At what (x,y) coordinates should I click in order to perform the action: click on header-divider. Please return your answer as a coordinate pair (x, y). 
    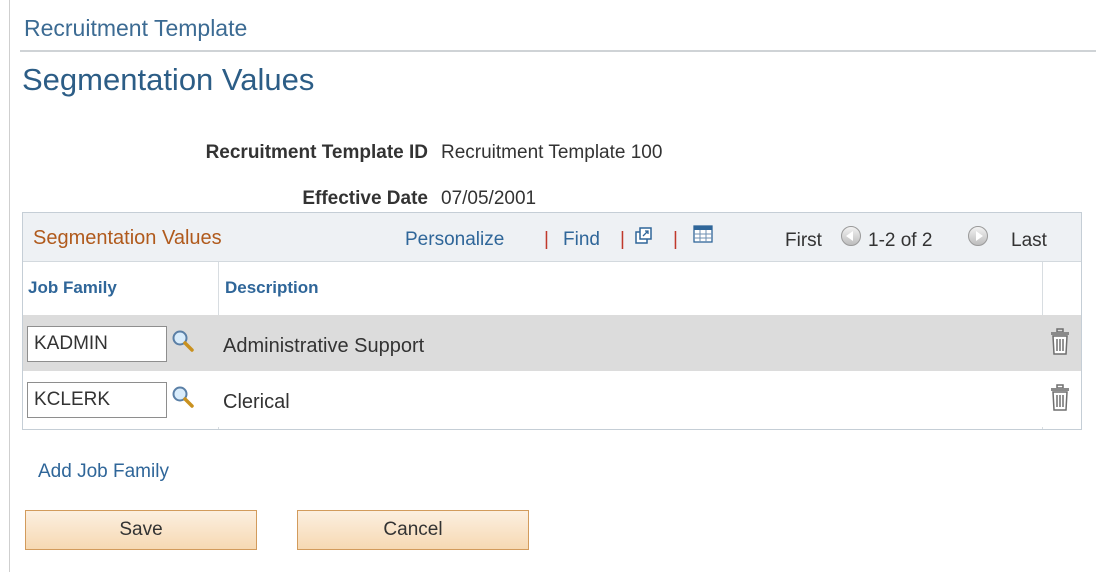
    Looking at the image, I should click on (558, 51).